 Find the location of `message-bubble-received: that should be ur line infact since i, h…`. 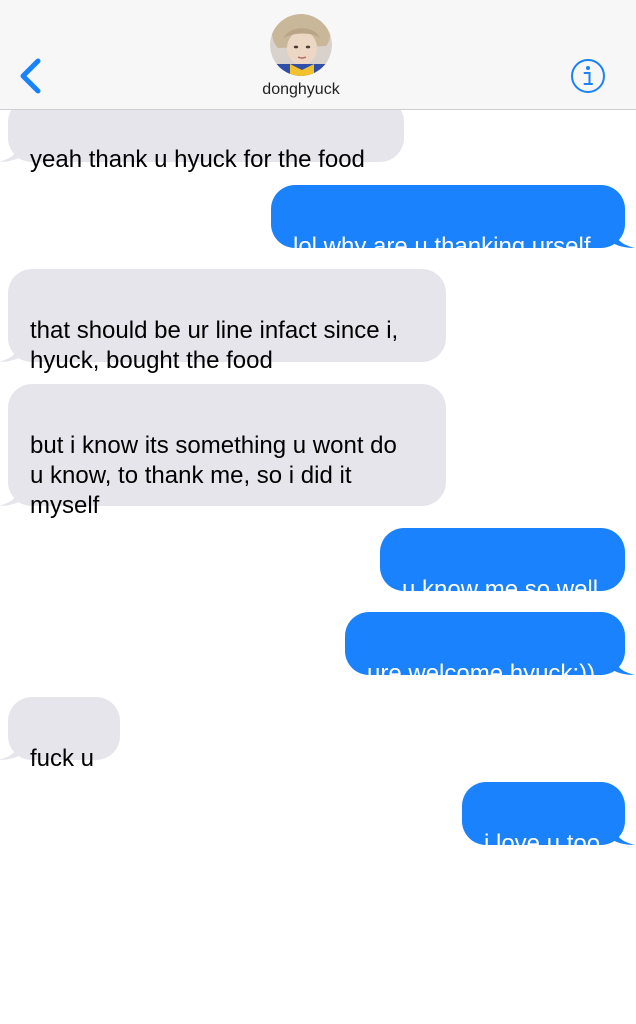

message-bubble-received: that should be ur line infact since i, h… is located at coordinates (223, 321).